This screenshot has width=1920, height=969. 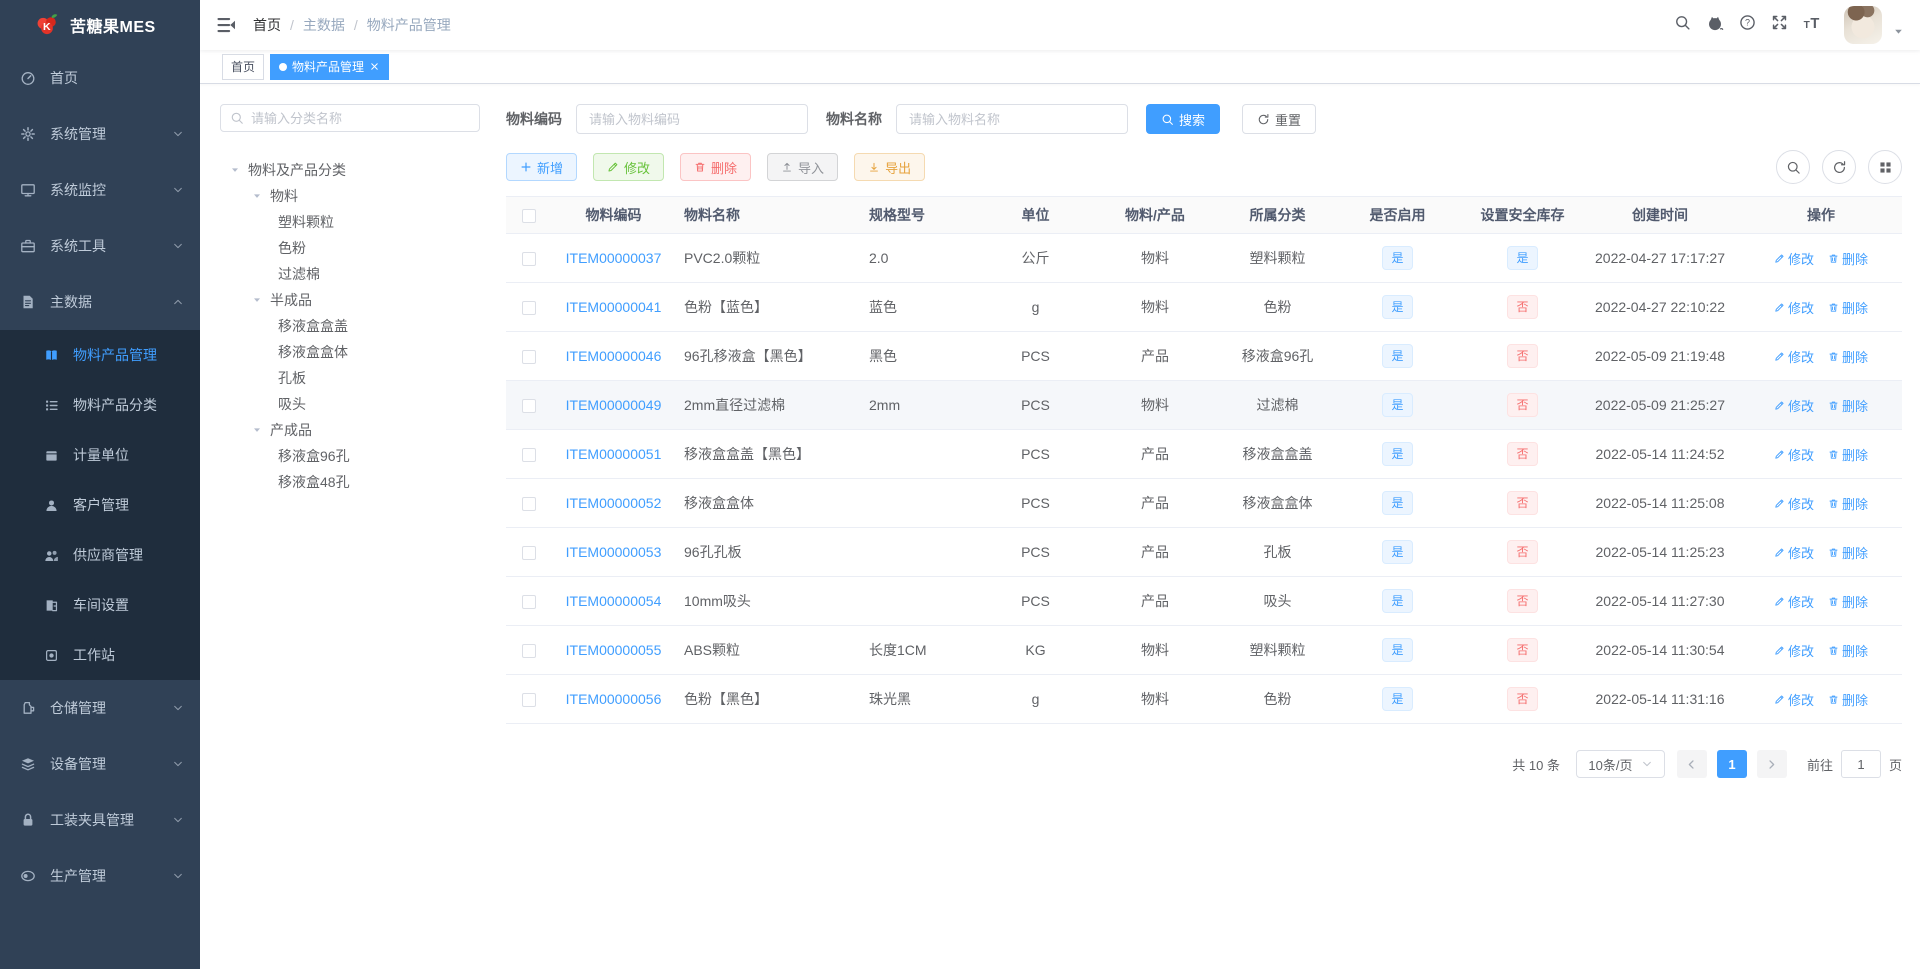 I want to click on reset-button: 重置, so click(x=1279, y=119).